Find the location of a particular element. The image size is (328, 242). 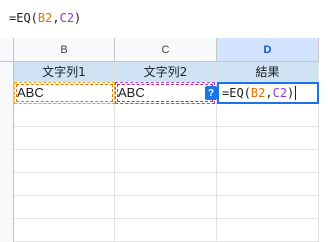

cell-b6 is located at coordinates (64, 184).